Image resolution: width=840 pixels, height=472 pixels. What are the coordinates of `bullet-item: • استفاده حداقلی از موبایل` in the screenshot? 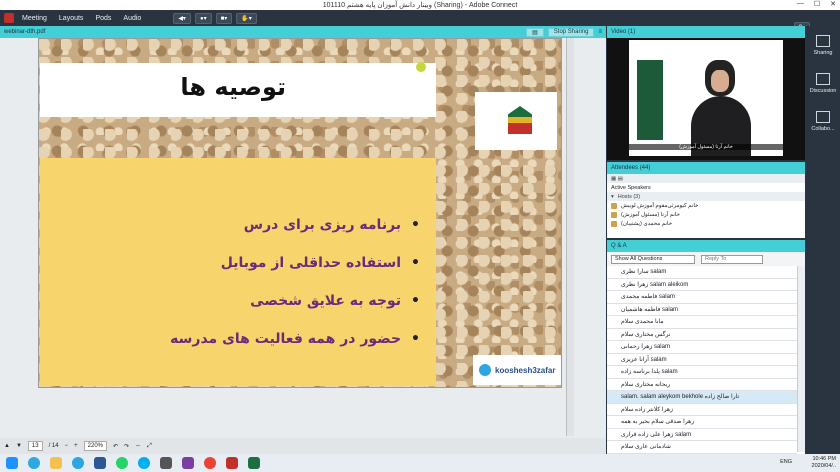 It's located at (320, 263).